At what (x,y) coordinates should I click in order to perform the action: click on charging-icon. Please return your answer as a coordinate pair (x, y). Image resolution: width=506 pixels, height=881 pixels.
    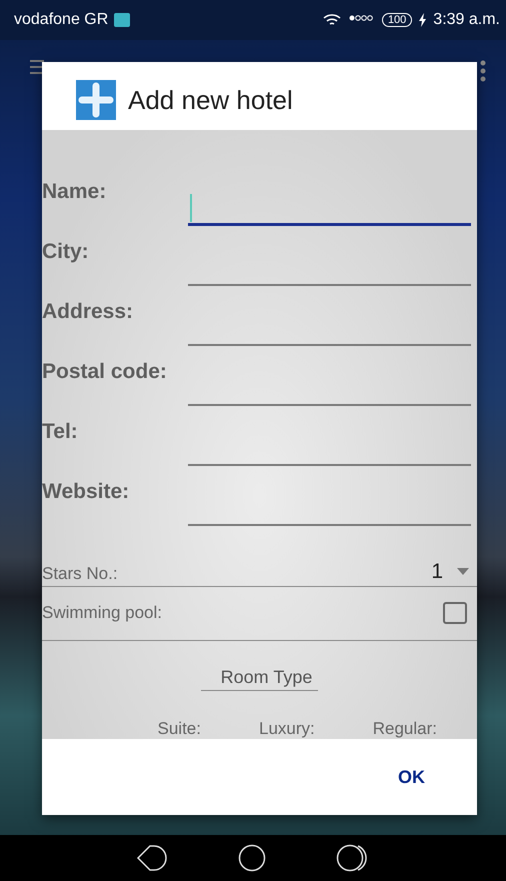
    Looking at the image, I should click on (423, 20).